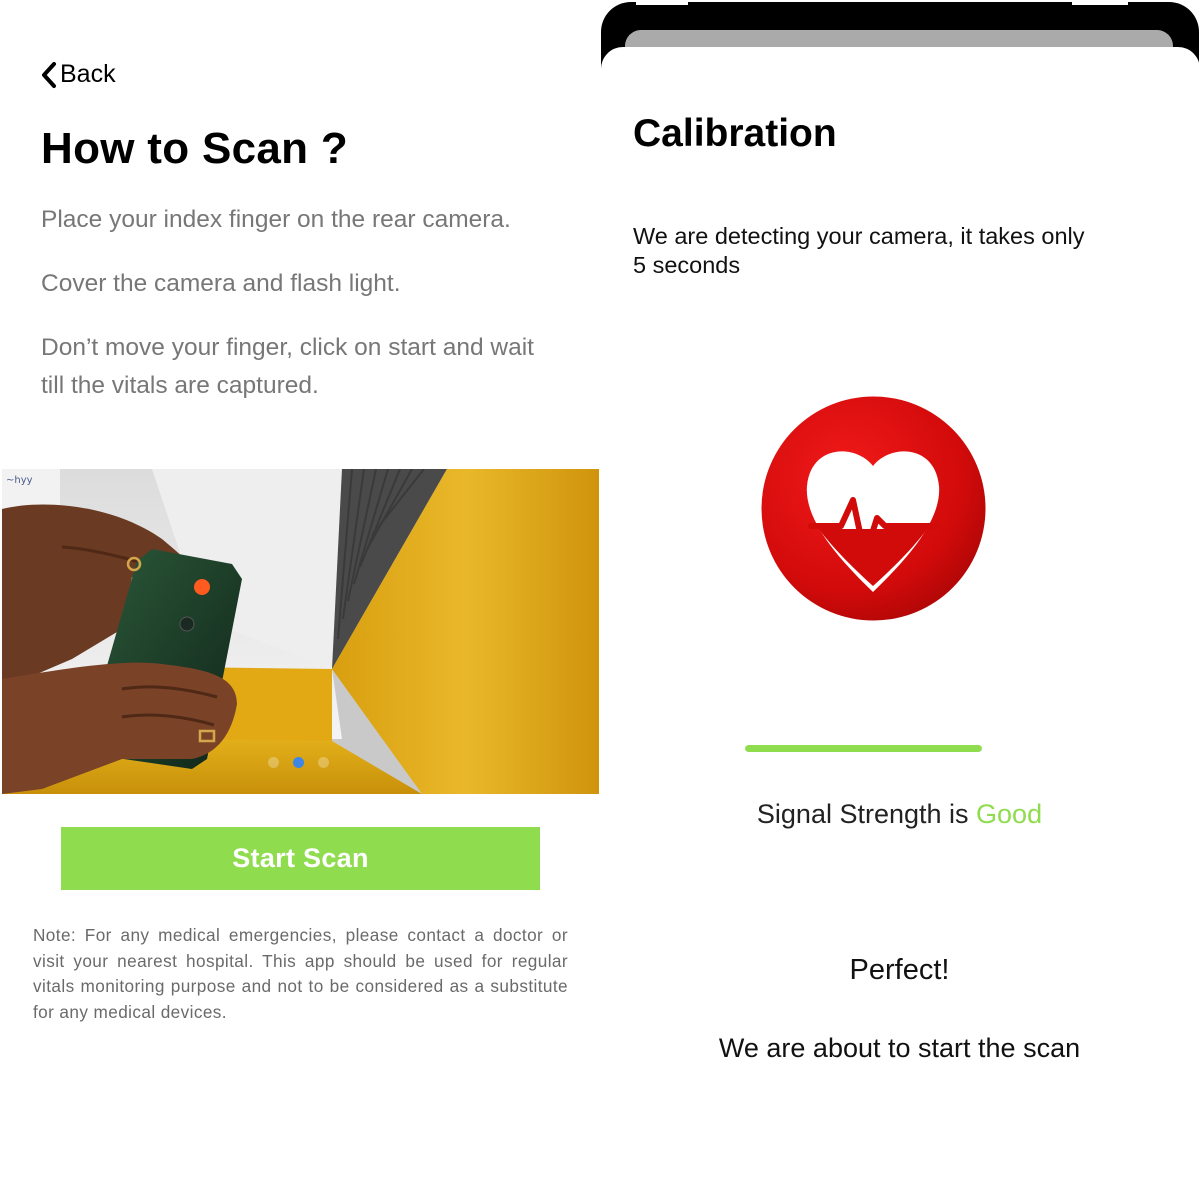  I want to click on status-message: We are about to start the scan, so click(899, 1048).